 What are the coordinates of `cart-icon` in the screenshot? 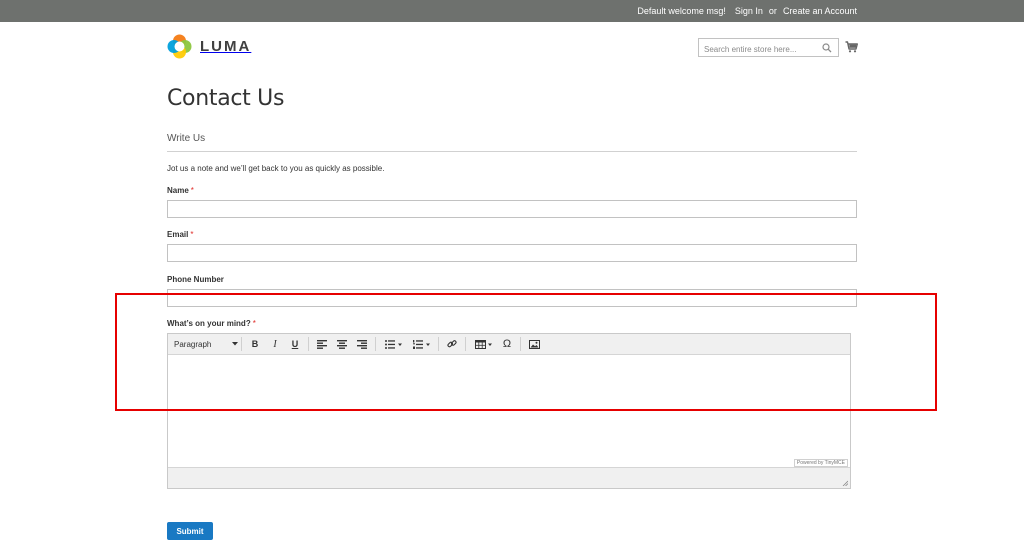 It's located at (851, 47).